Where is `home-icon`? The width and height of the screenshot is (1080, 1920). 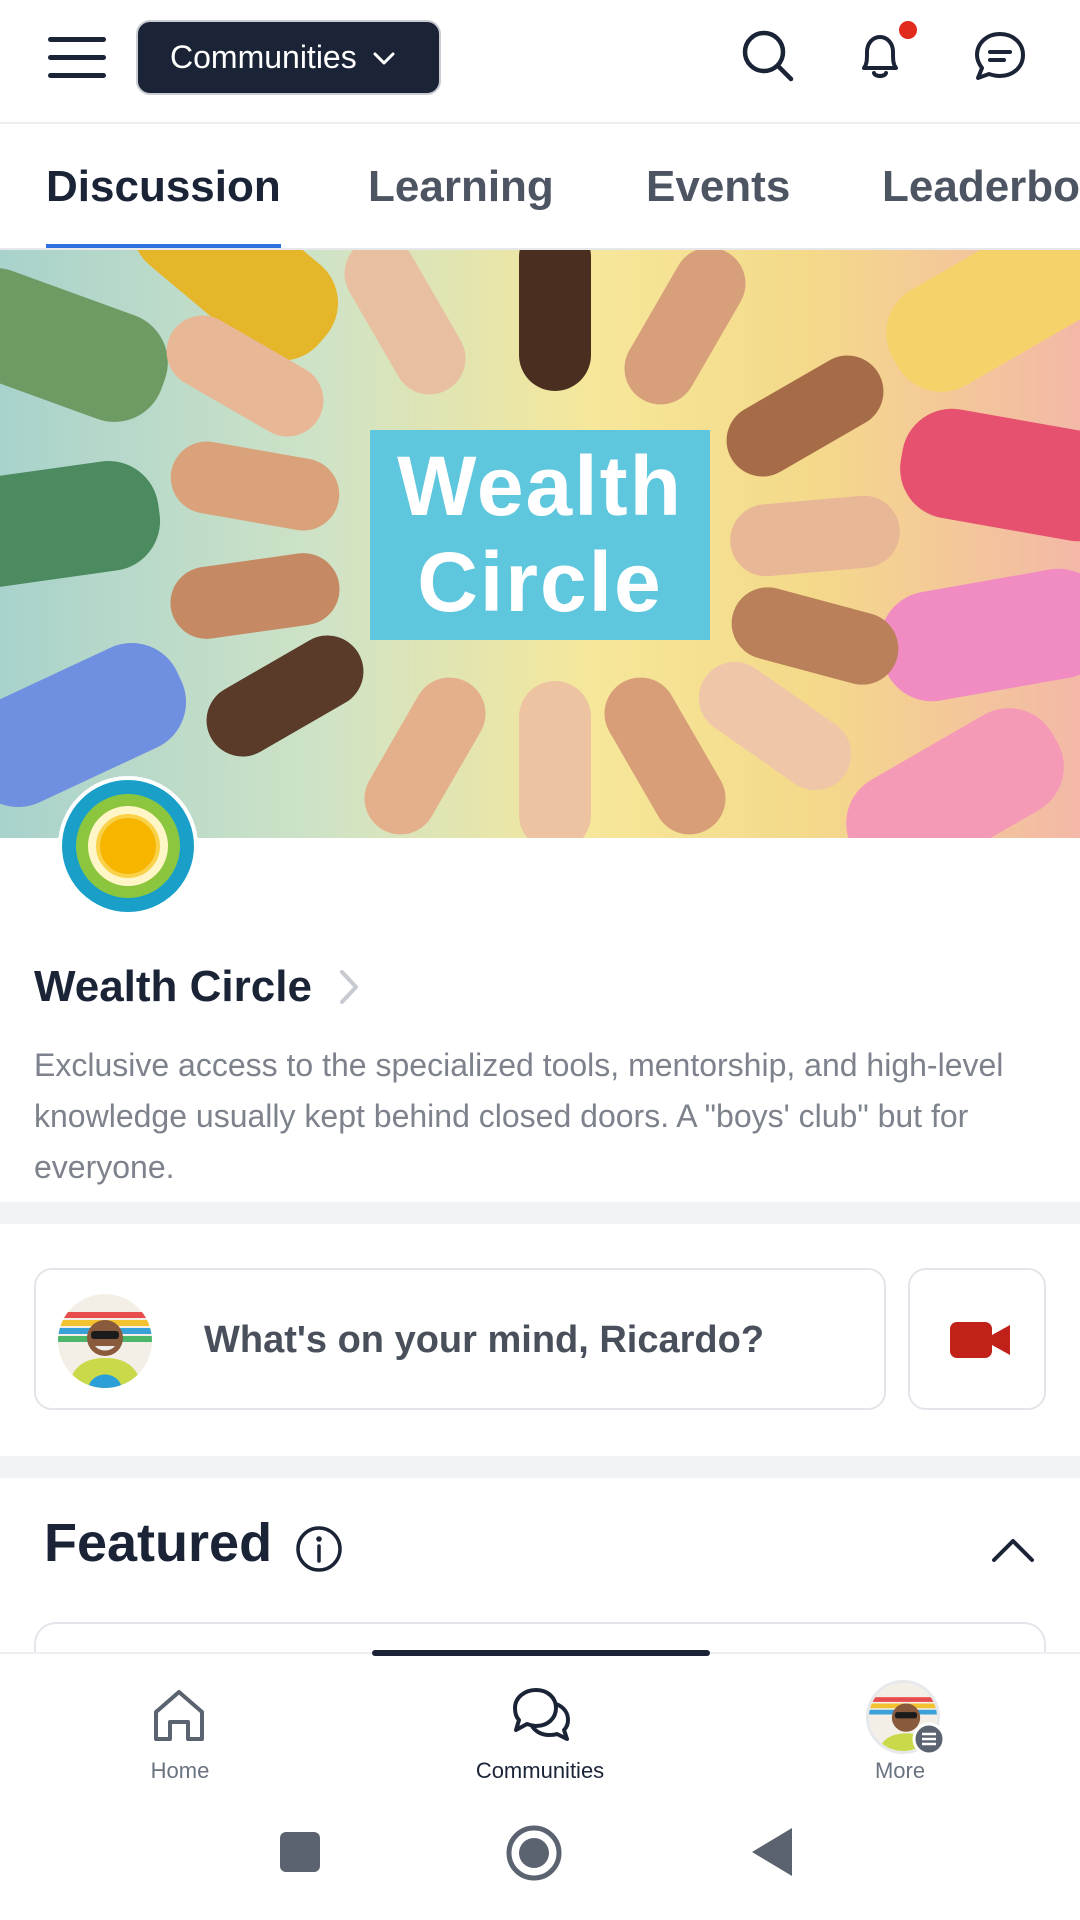
home-icon is located at coordinates (179, 1715).